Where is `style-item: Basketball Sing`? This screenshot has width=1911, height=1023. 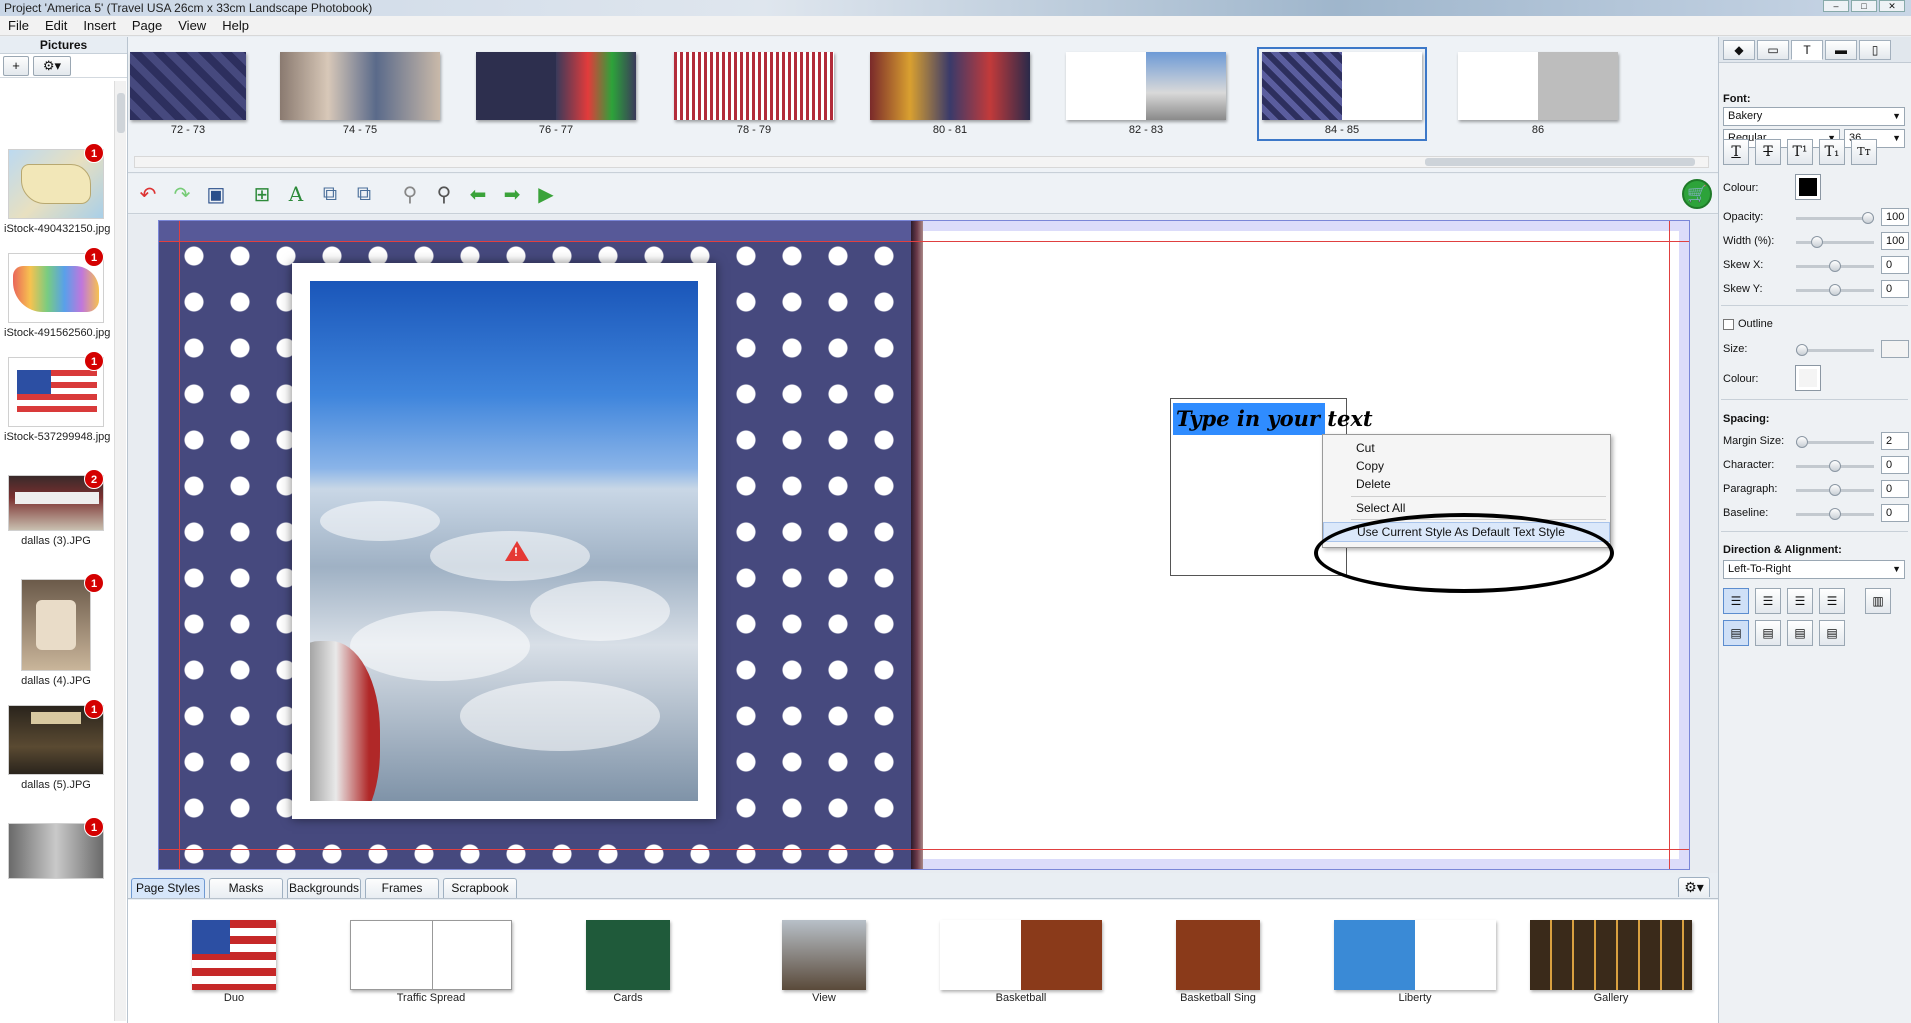 style-item: Basketball Sing is located at coordinates (1218, 962).